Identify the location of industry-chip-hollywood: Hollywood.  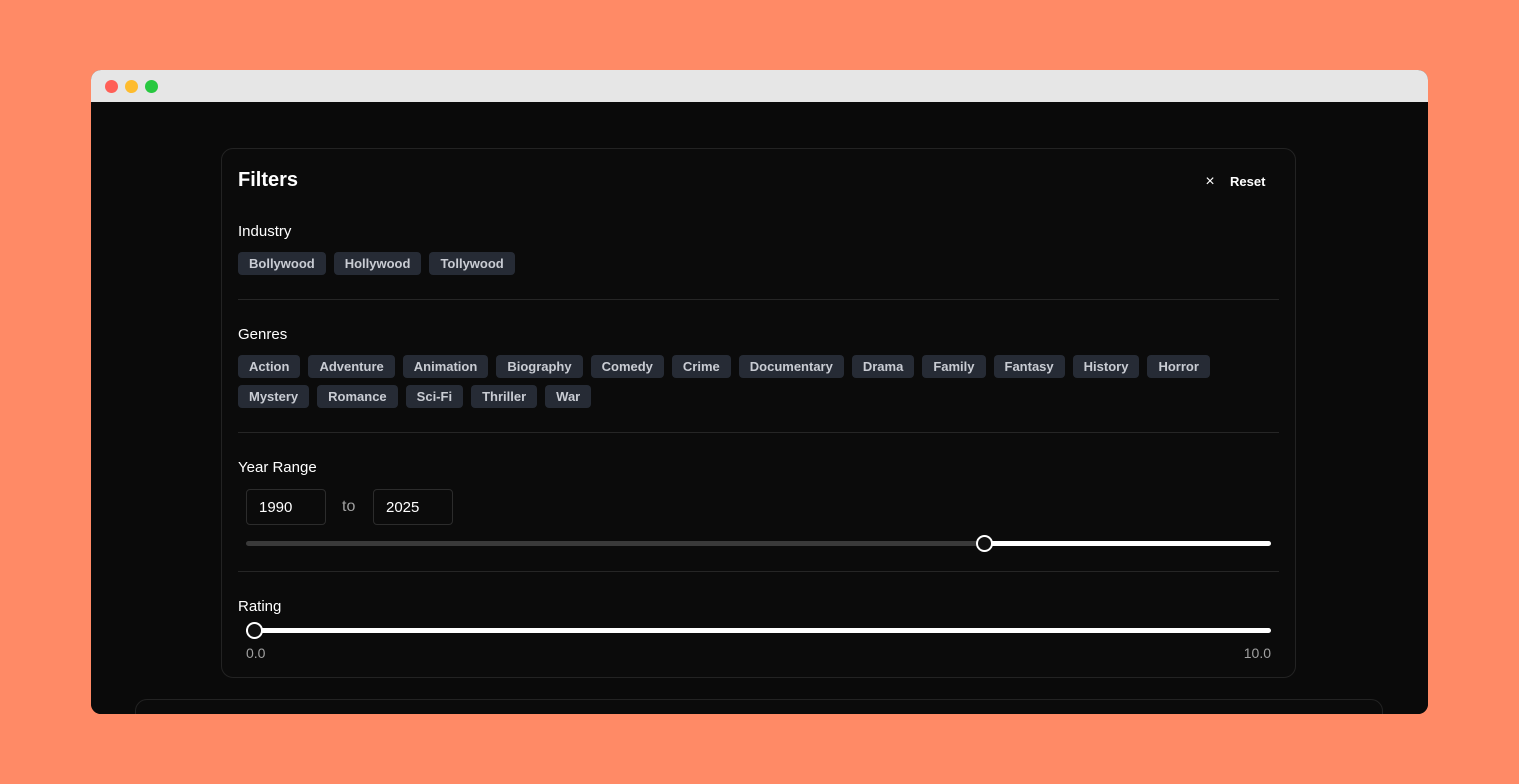
(377, 263).